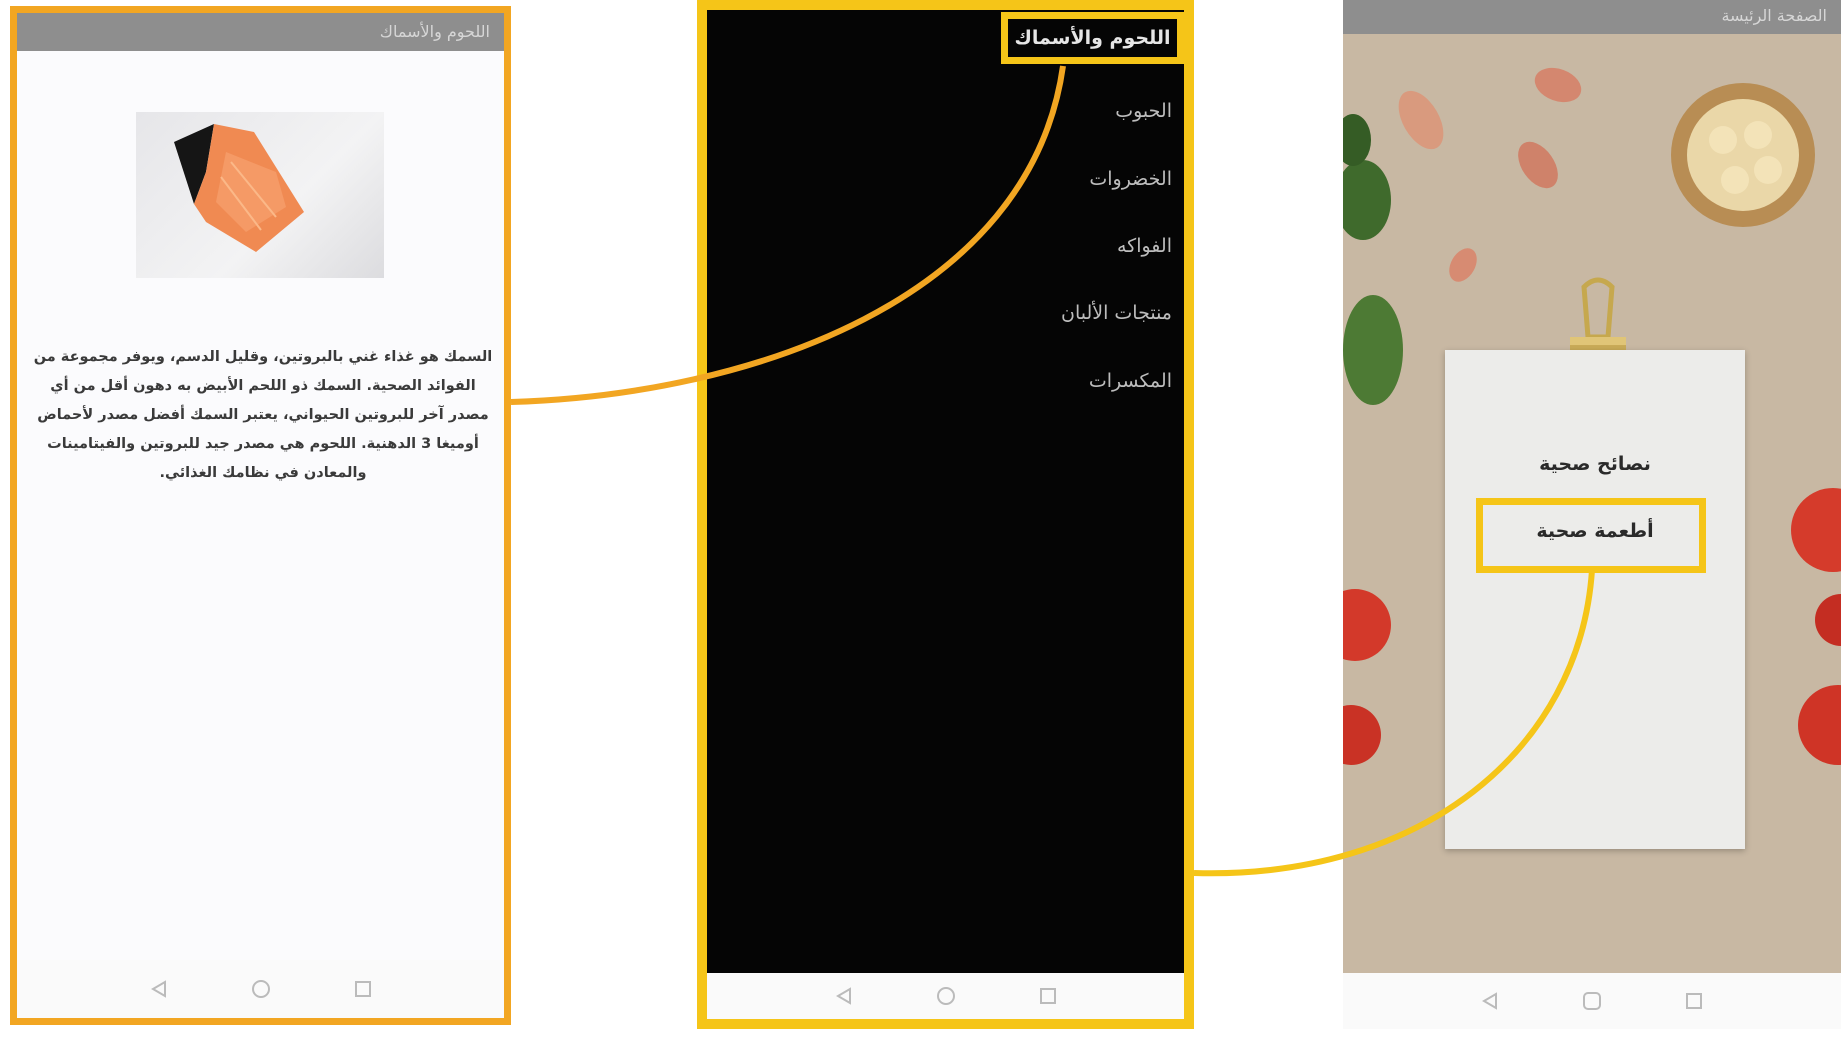 This screenshot has width=1841, height=1037. Describe the element at coordinates (1143, 111) in the screenshot. I see `menu-item-grains: الحبوب` at that location.